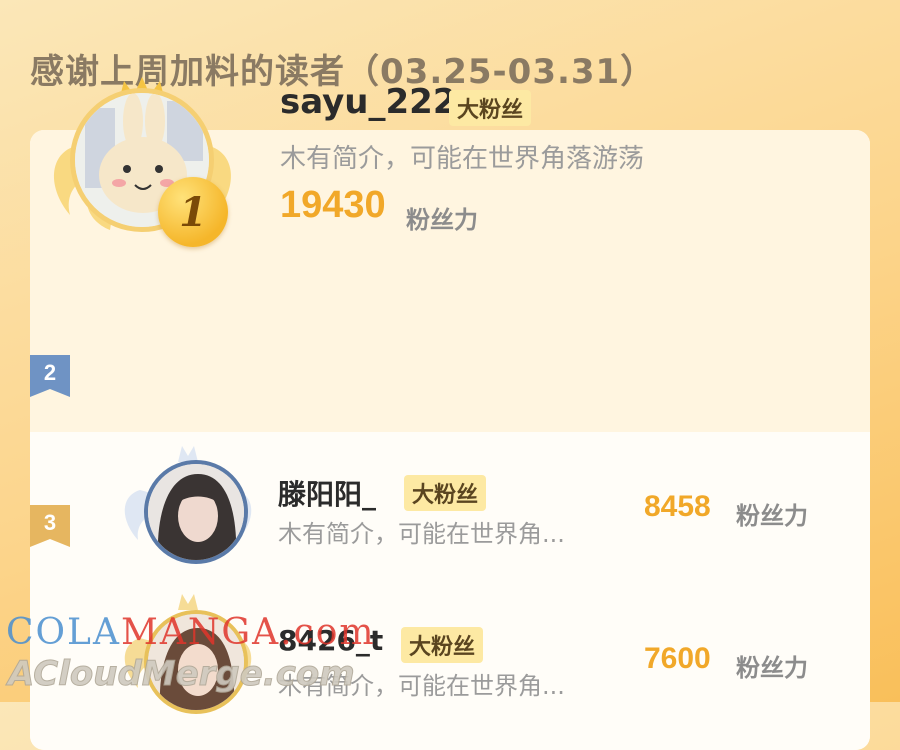 The height and width of the screenshot is (750, 900). Describe the element at coordinates (50, 372) in the screenshot. I see `rank-number: 2` at that location.